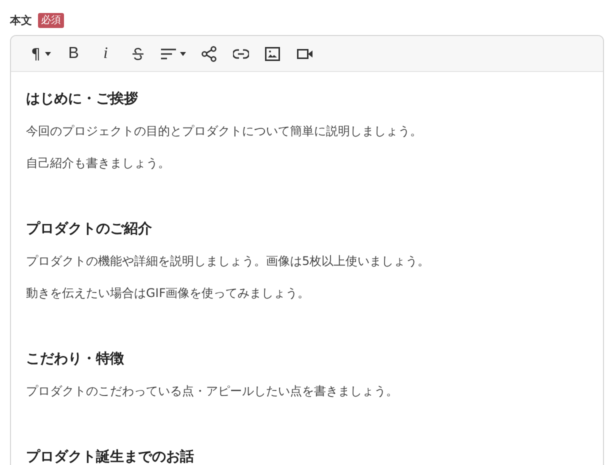 This screenshot has width=614, height=465. Describe the element at coordinates (137, 53) in the screenshot. I see `strikethrough-icon` at that location.